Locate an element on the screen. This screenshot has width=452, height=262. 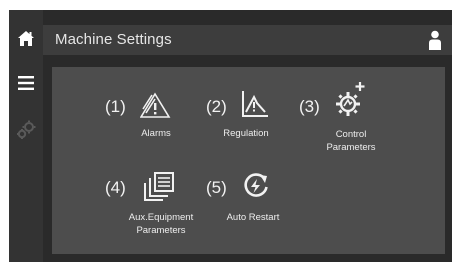
regulation-chart-icon is located at coordinates (255, 104).